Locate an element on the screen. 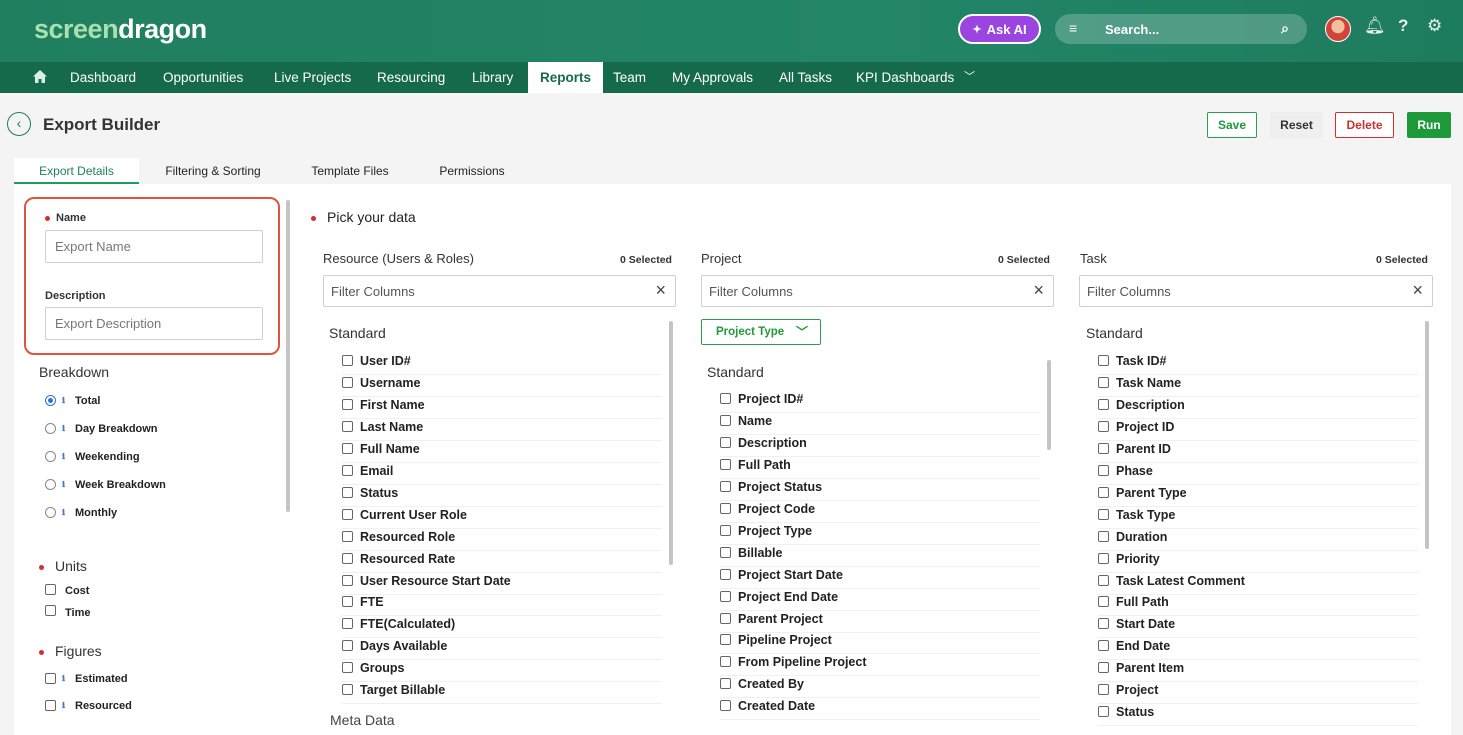 The height and width of the screenshot is (735, 1463). project-field-item: Name is located at coordinates (880, 424).